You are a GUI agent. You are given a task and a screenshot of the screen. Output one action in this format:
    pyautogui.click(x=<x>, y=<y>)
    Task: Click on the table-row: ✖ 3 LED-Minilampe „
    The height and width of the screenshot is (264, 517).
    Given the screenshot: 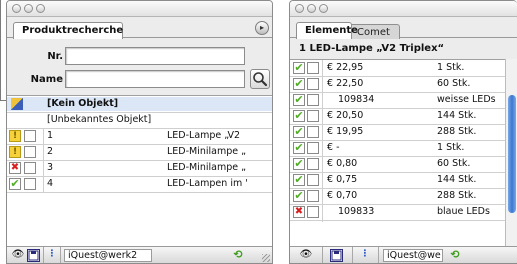 What is the action you would take?
    pyautogui.click(x=139, y=168)
    